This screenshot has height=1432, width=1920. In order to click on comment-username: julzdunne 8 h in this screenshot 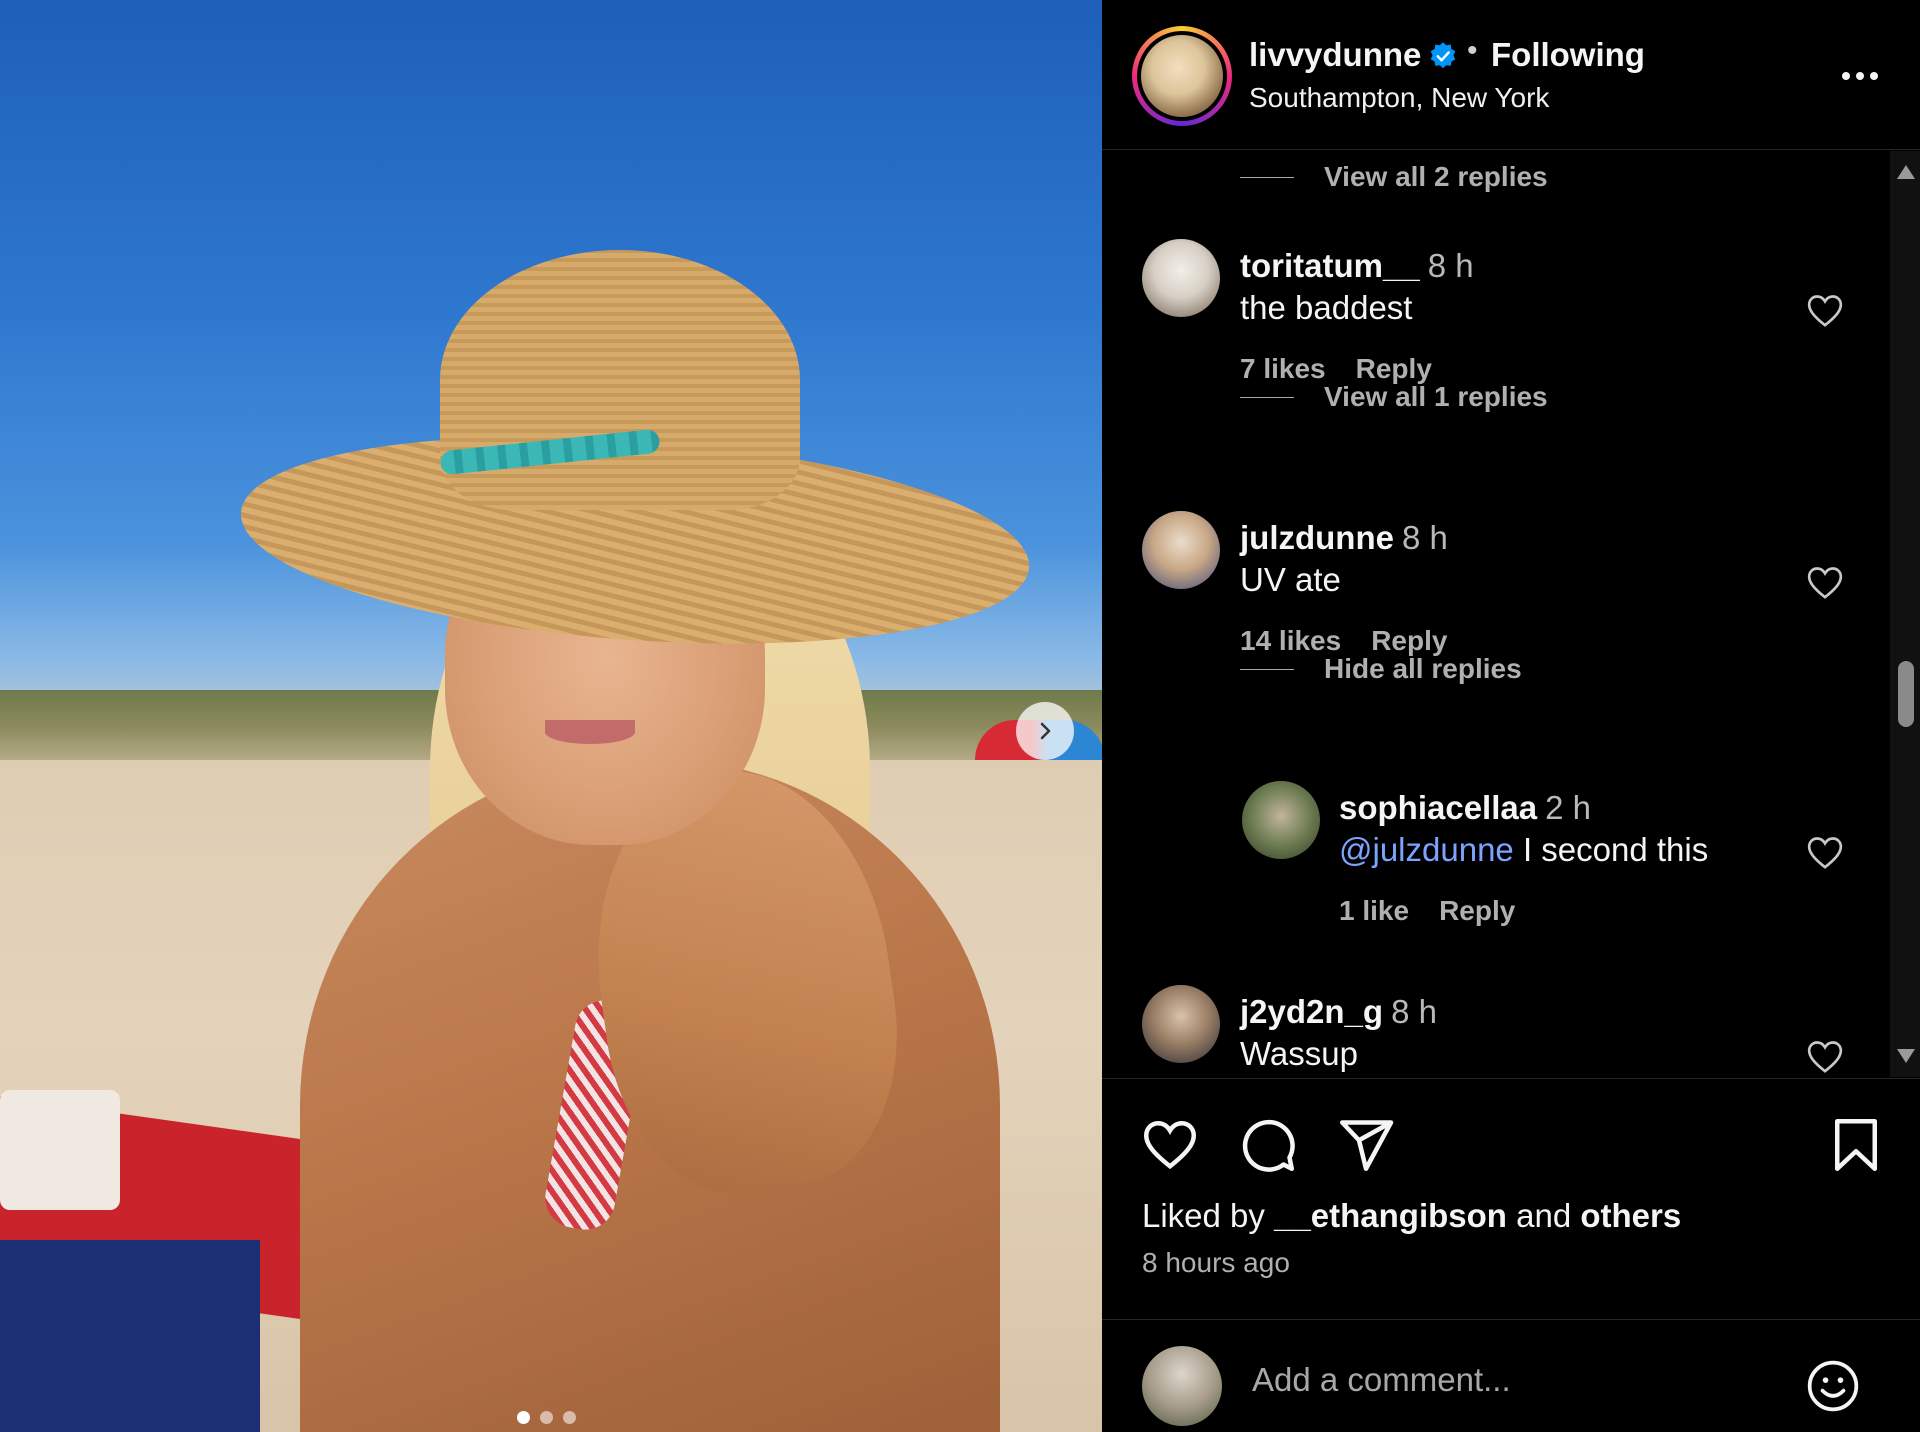, I will do `click(1344, 538)`.